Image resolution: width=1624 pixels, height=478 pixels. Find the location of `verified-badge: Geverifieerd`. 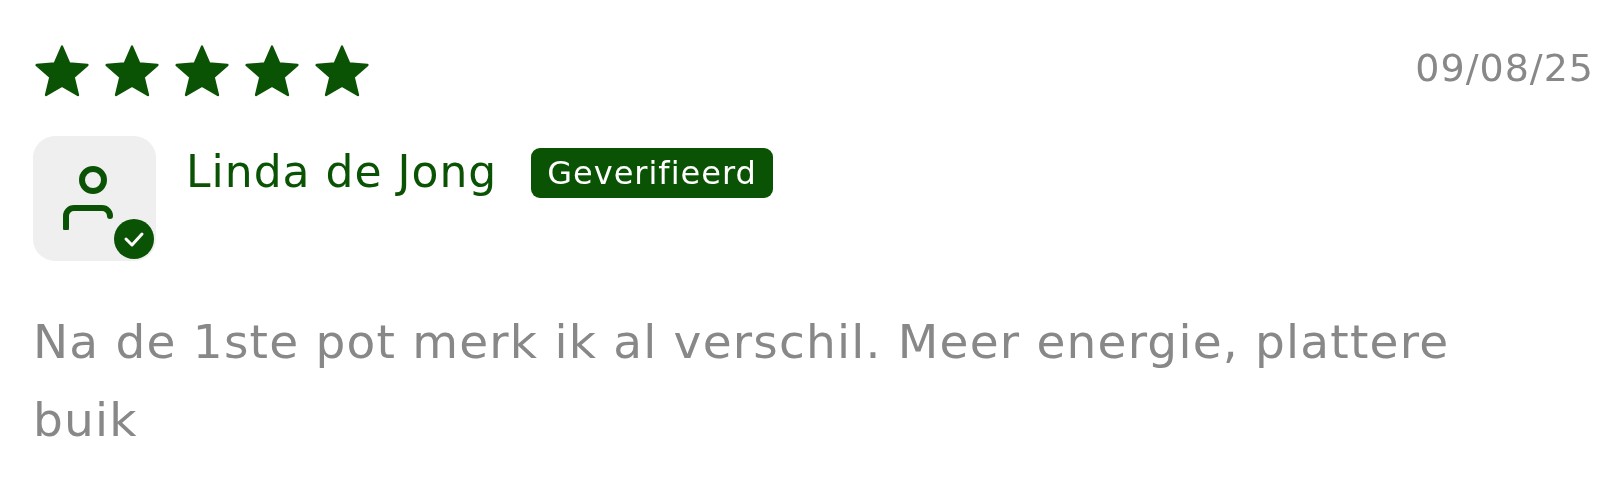

verified-badge: Geverifieerd is located at coordinates (652, 173).